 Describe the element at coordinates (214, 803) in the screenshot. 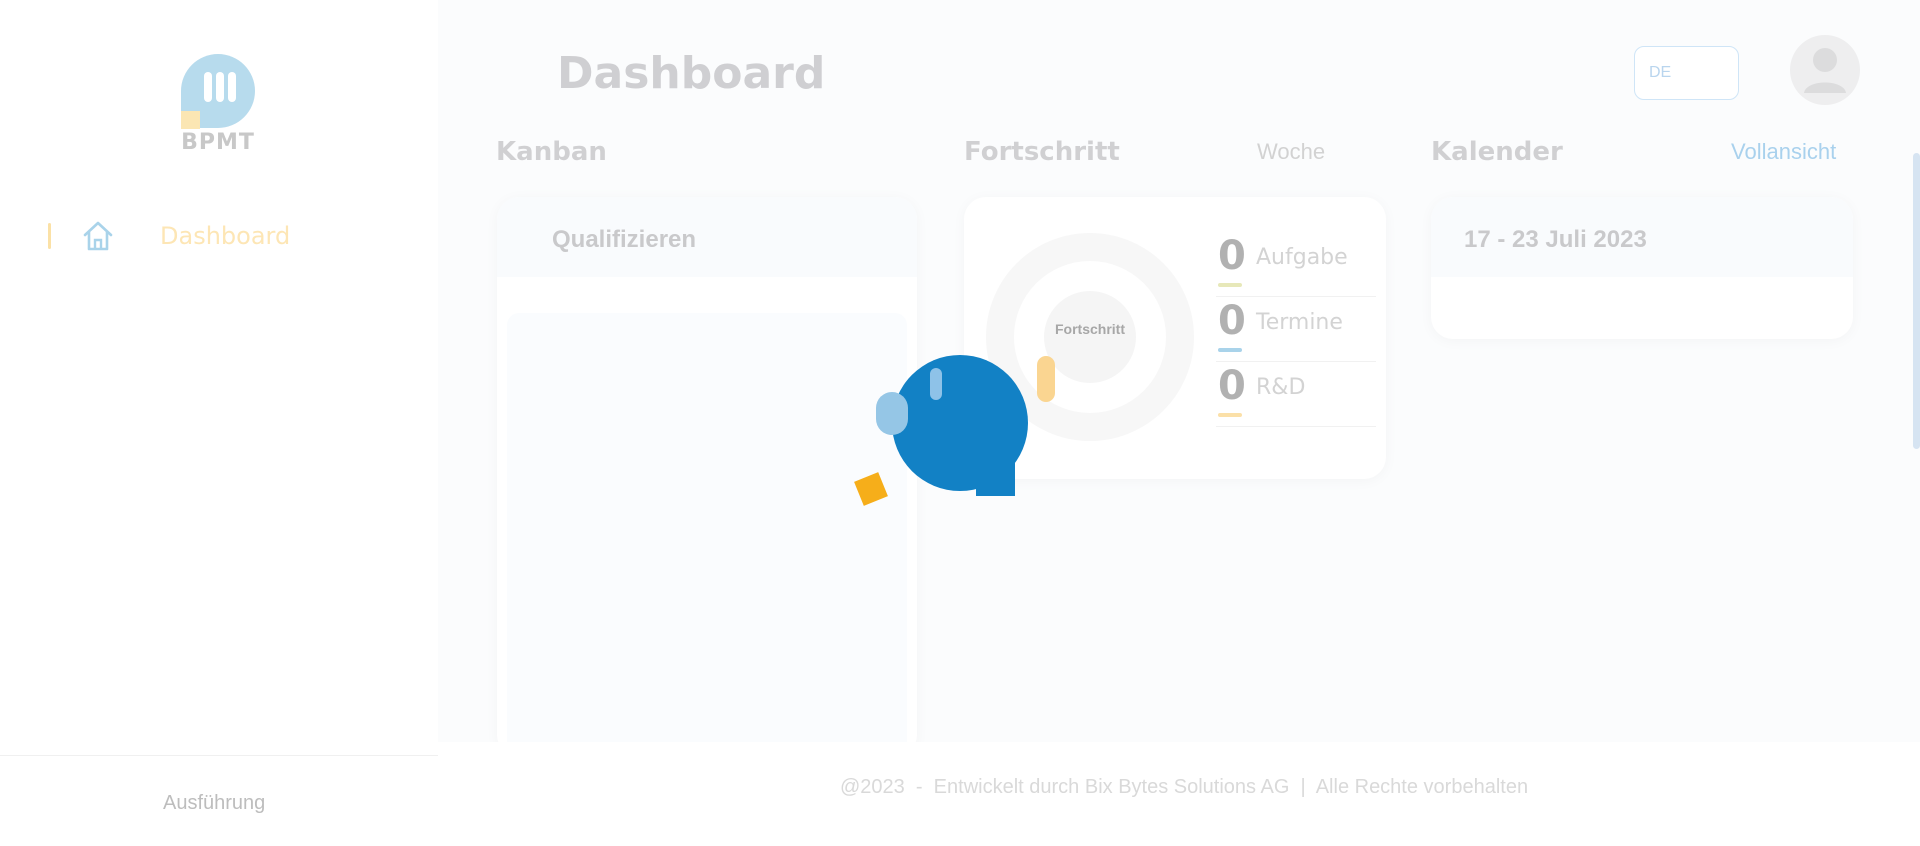

I see `execution-label: Ausführung` at that location.